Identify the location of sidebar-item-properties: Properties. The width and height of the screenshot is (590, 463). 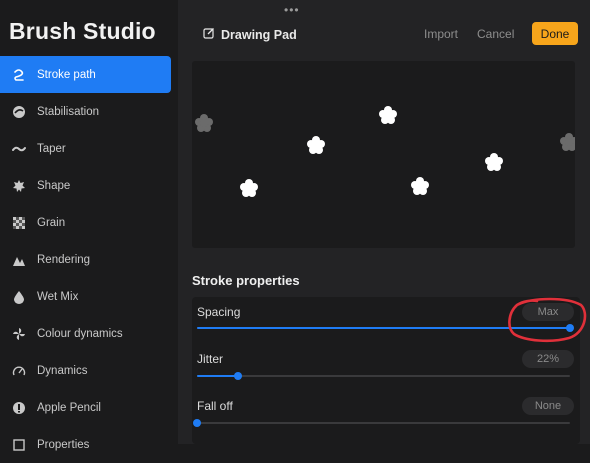
(85, 444).